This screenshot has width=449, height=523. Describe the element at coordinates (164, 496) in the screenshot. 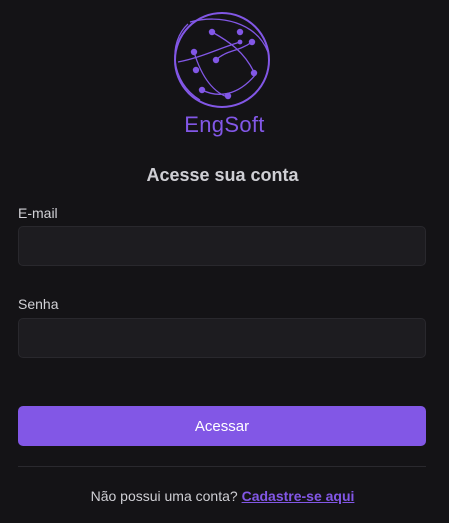

I see `signup-prompt-text: Não possui uma conta?` at that location.